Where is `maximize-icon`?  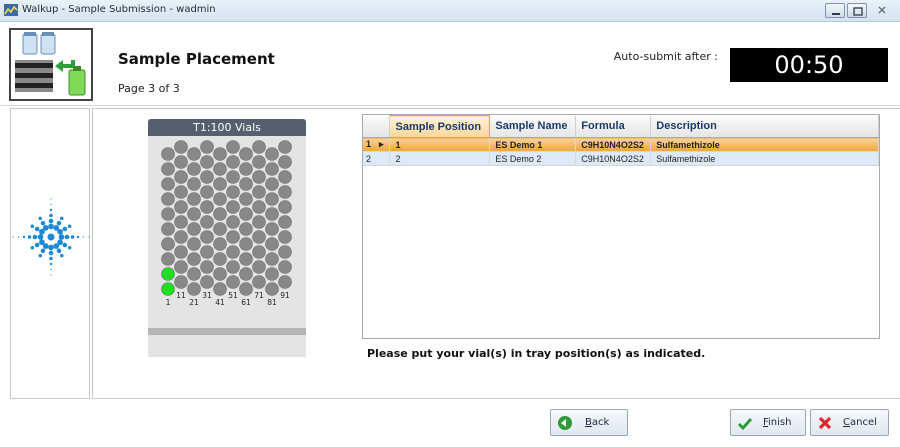
maximize-icon is located at coordinates (858, 11).